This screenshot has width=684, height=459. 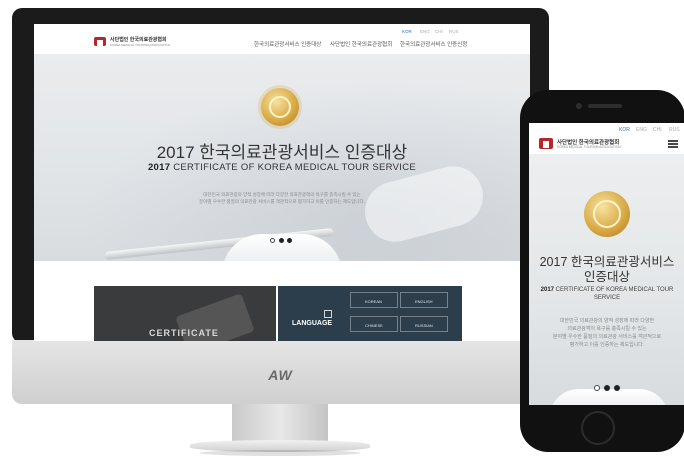 I want to click on phone-desc-line: 분야별 우수한 품질의 의료관광 서비스를 객관적으로, so click(x=607, y=337).